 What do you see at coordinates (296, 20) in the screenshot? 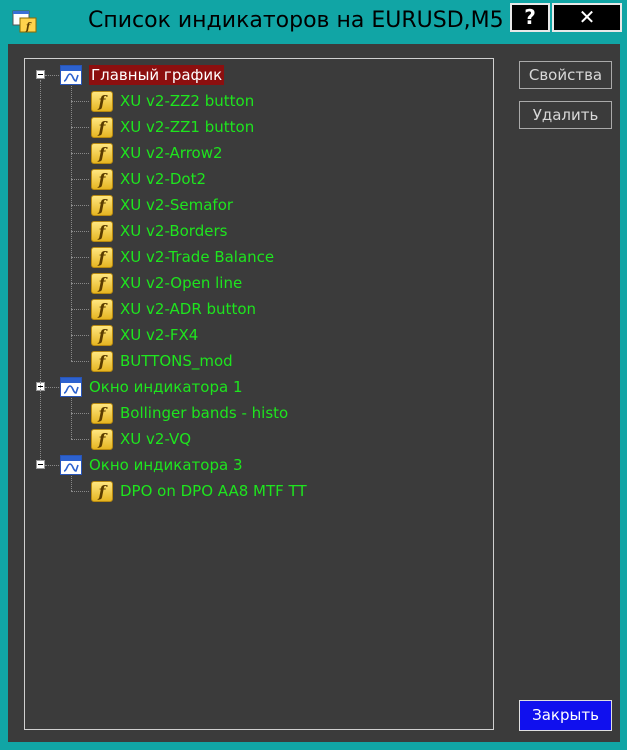
I see `window-title: Список индикаторов на EURUSD,M5` at bounding box center [296, 20].